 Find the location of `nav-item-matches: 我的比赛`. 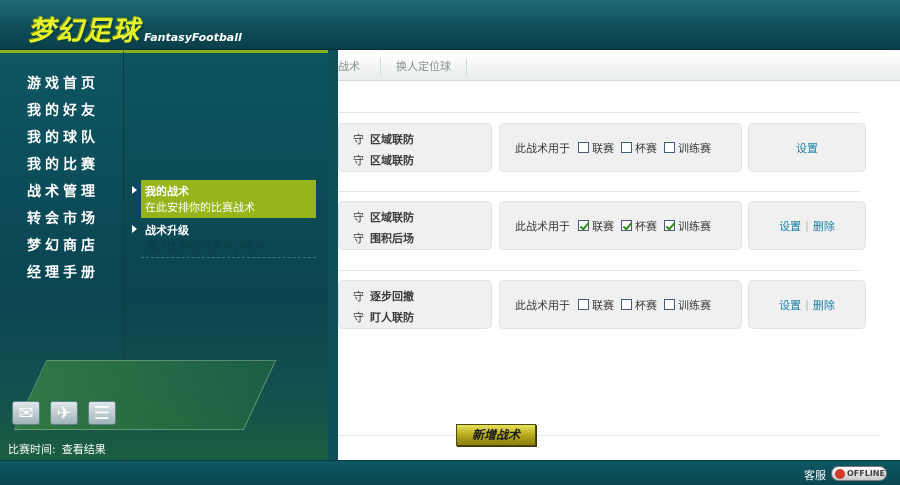

nav-item-matches: 我的比赛 is located at coordinates (61, 165).